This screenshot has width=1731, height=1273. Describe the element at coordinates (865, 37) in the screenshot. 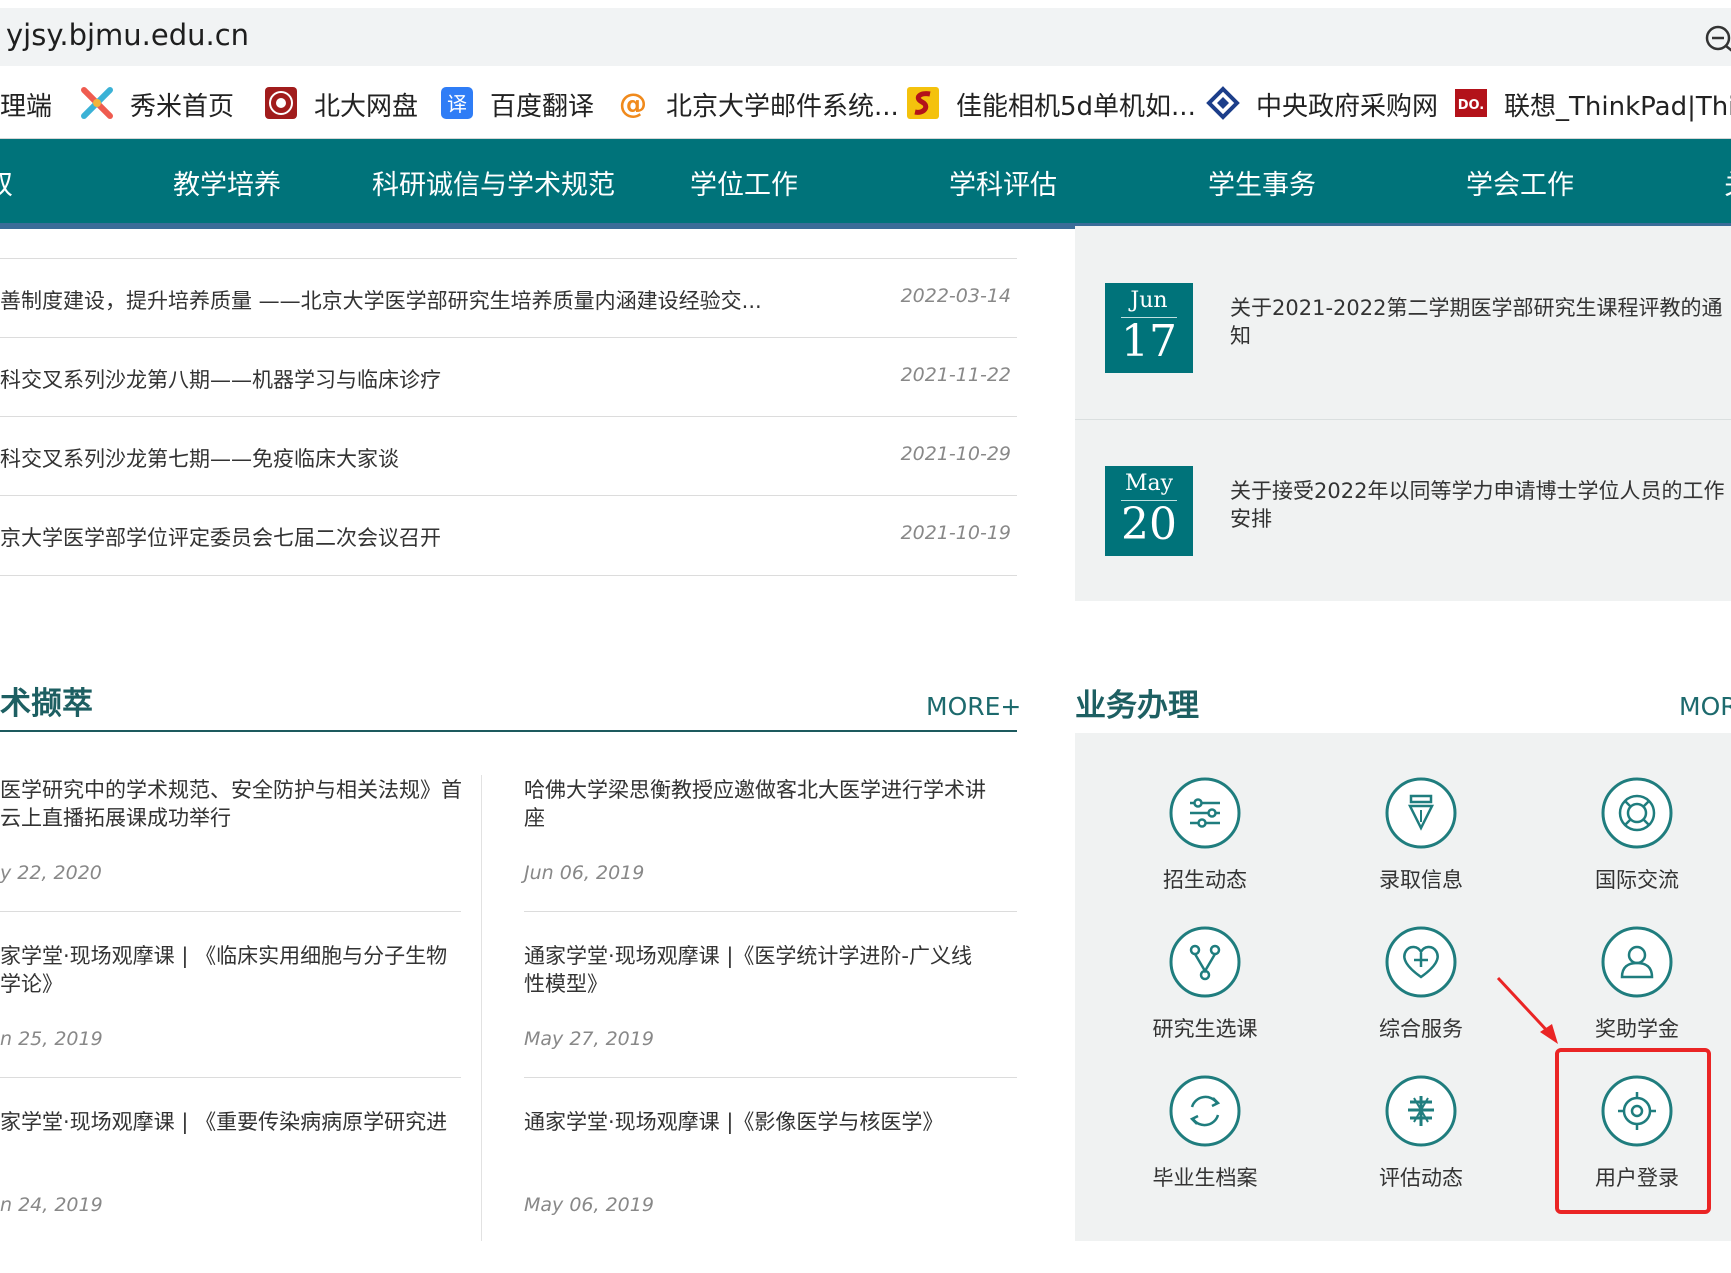

I see `address-bar: yjsy.bjmu.edu.cn` at that location.